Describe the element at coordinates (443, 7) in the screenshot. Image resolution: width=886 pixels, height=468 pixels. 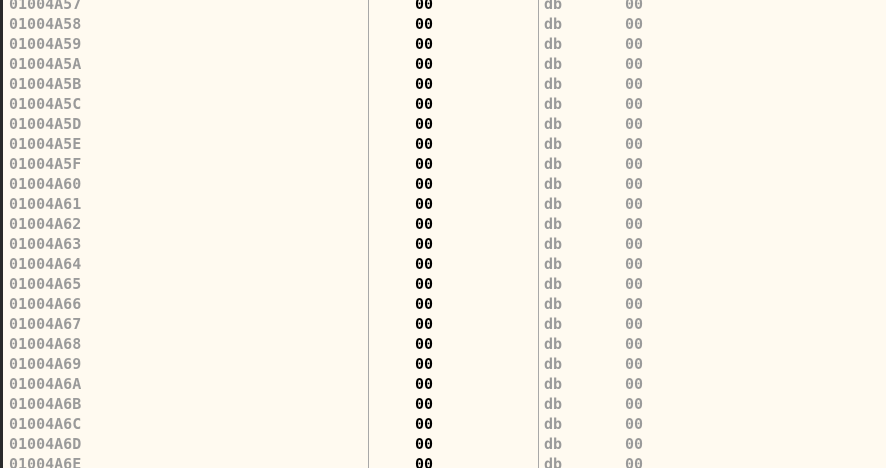
I see `disasm-row: 01004A57 00 db 00` at that location.